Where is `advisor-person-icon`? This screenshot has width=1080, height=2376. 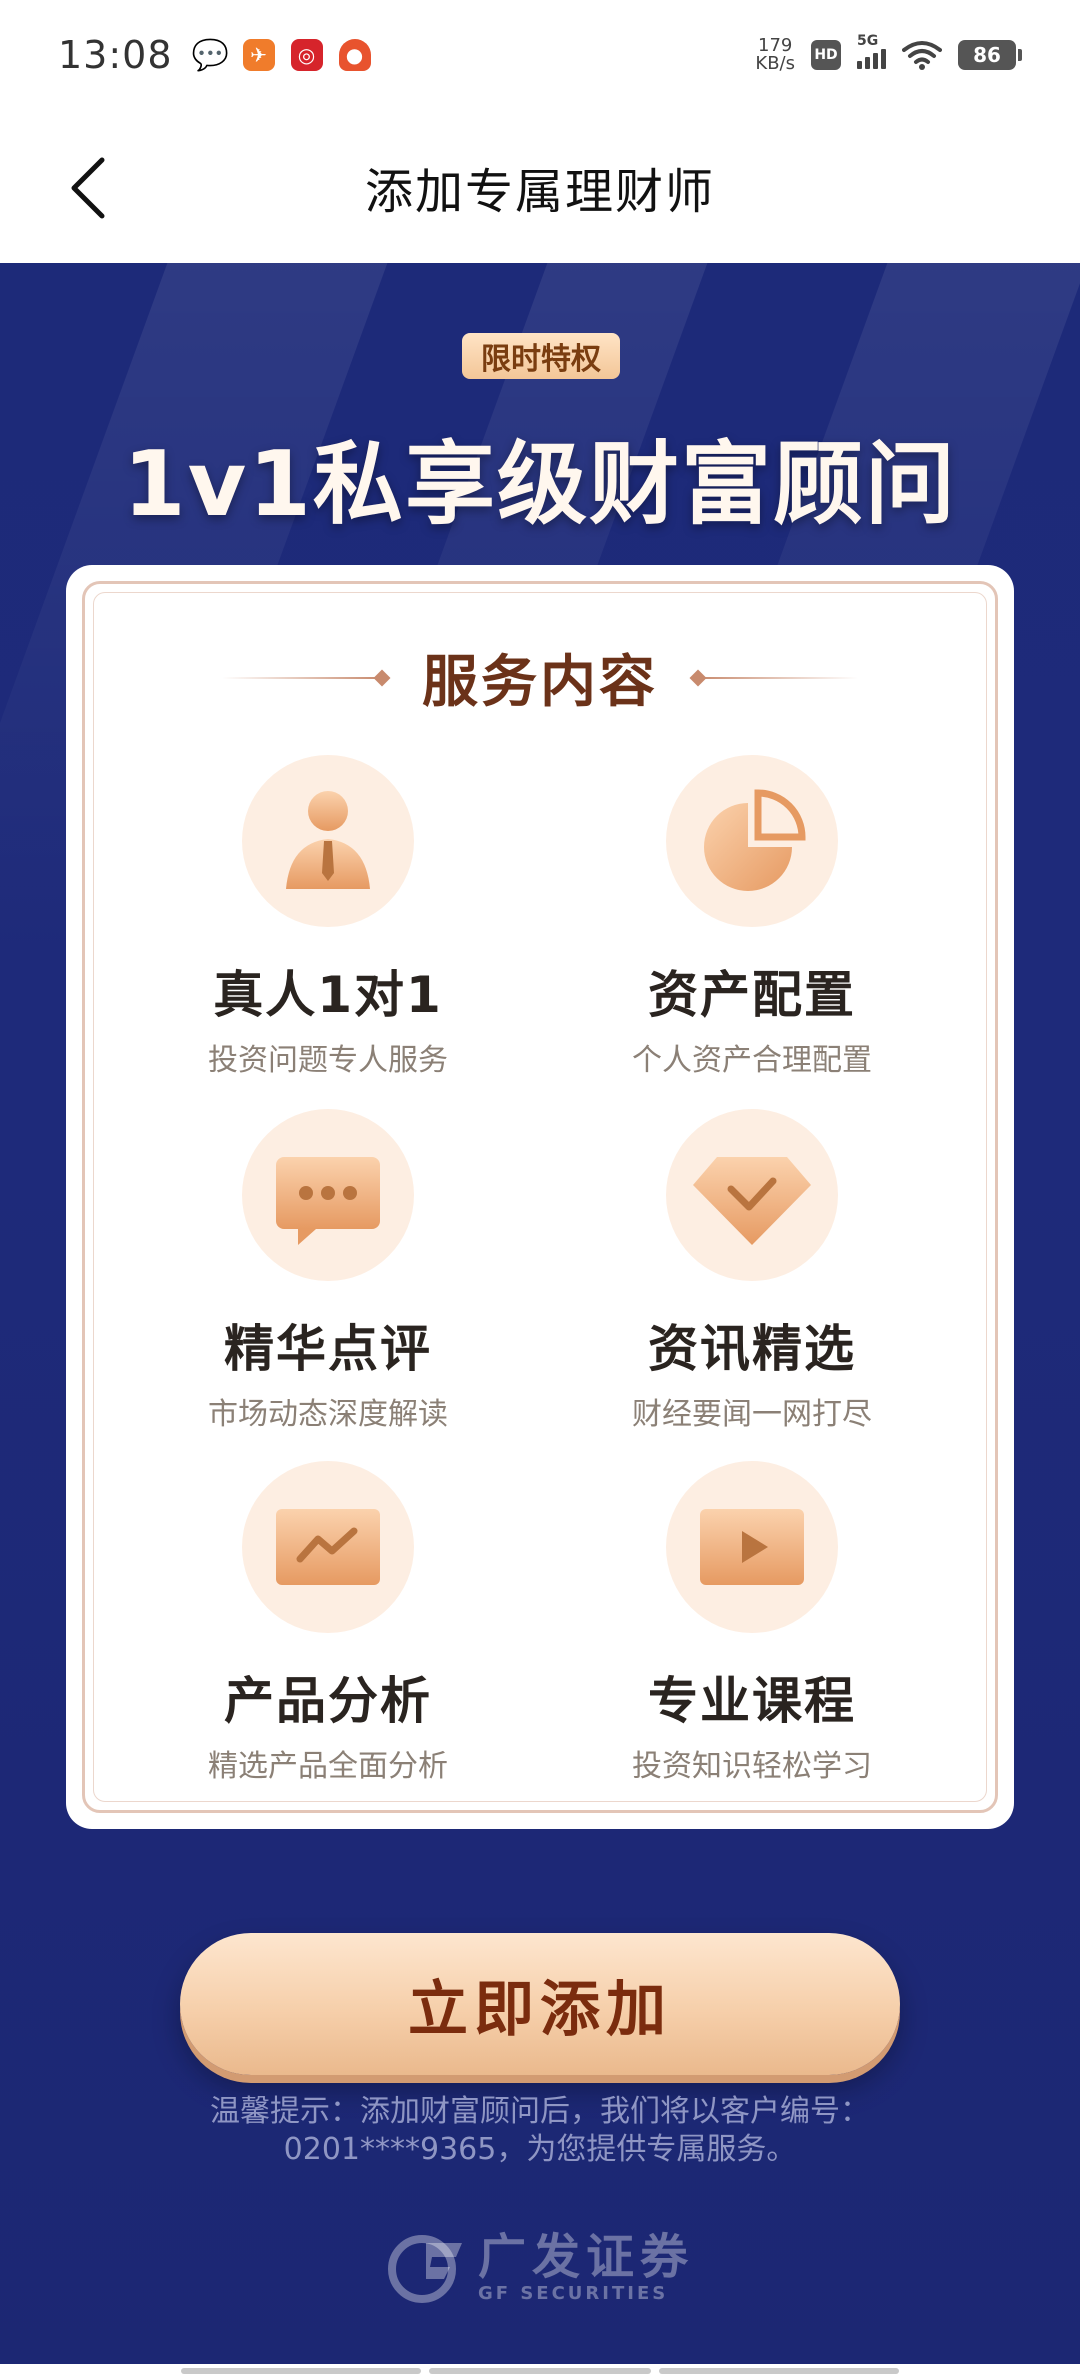
advisor-person-icon is located at coordinates (328, 840).